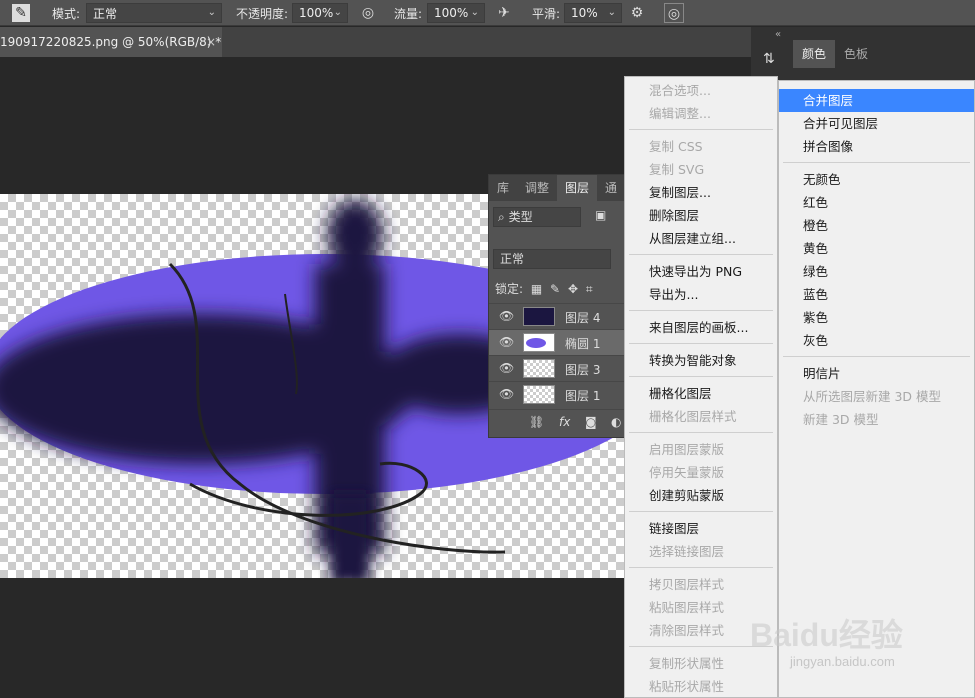 The width and height of the screenshot is (975, 698). What do you see at coordinates (701, 495) in the screenshot?
I see `menu-item: 创建剪贴蒙版` at bounding box center [701, 495].